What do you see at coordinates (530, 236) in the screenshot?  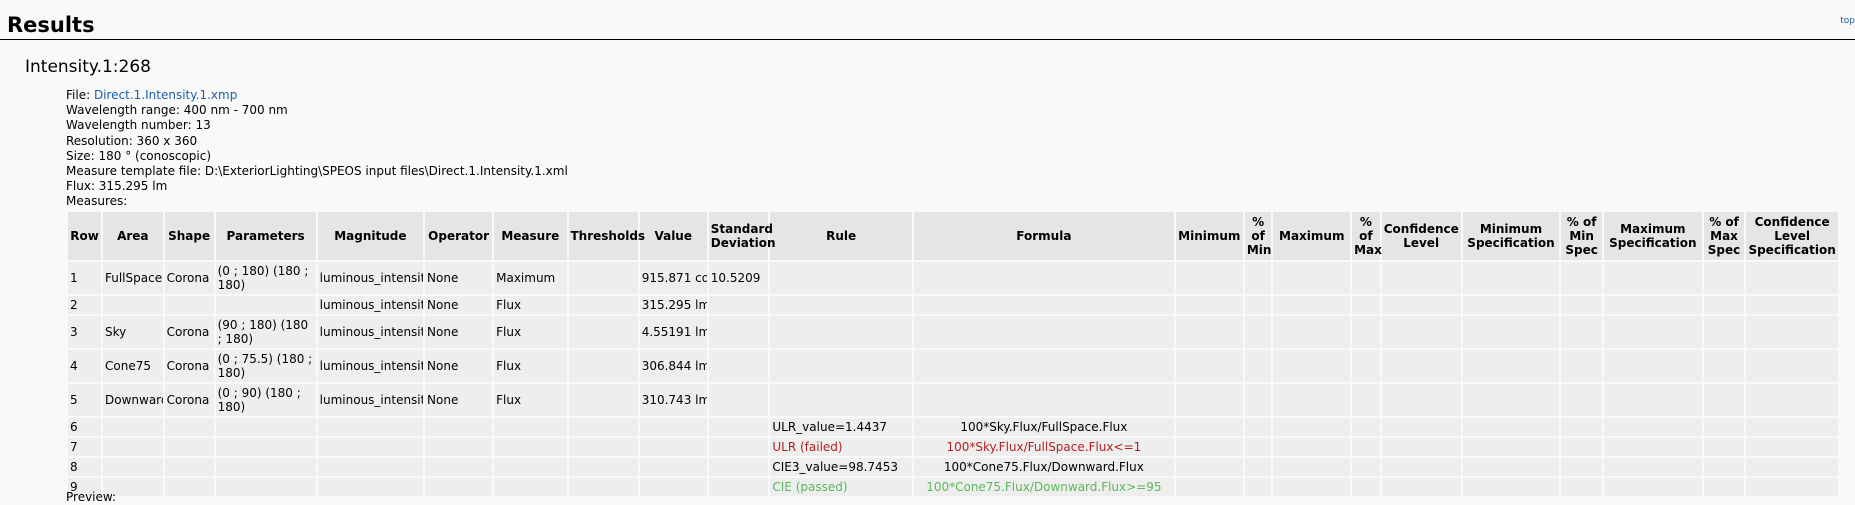 I see `col-header: Measure` at bounding box center [530, 236].